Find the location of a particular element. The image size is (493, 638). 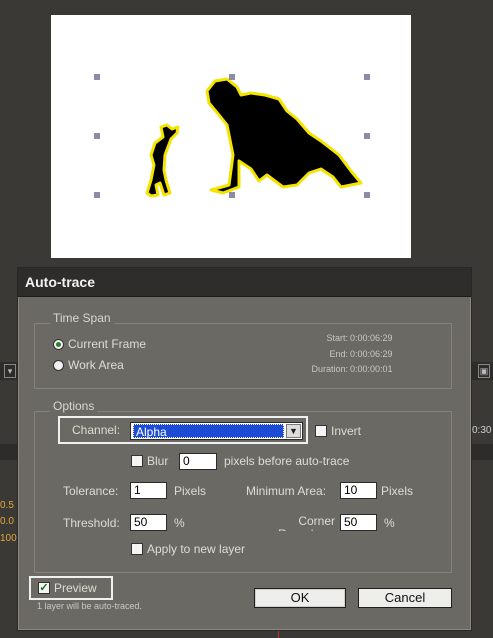

threshold-label: Threshold: is located at coordinates (91, 523).